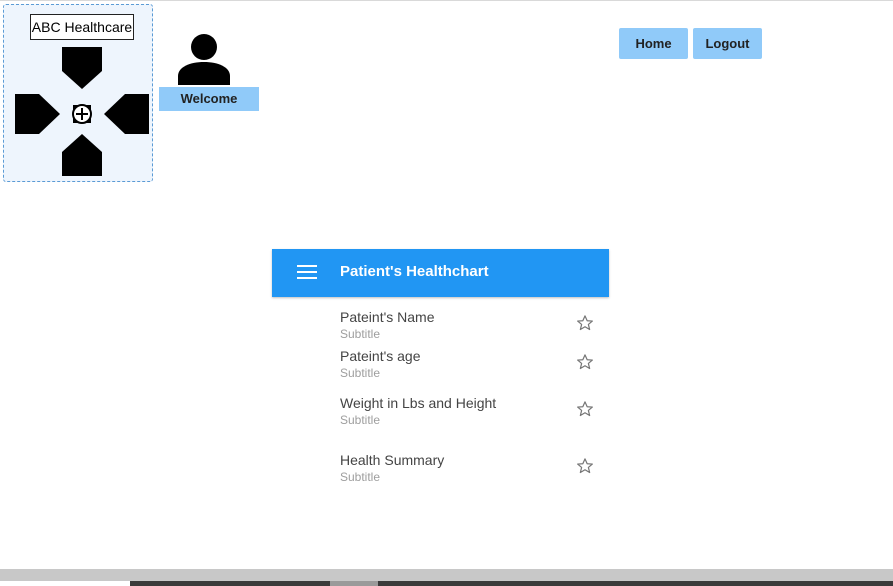 The image size is (893, 586). I want to click on item-title: Pateint's age, so click(380, 356).